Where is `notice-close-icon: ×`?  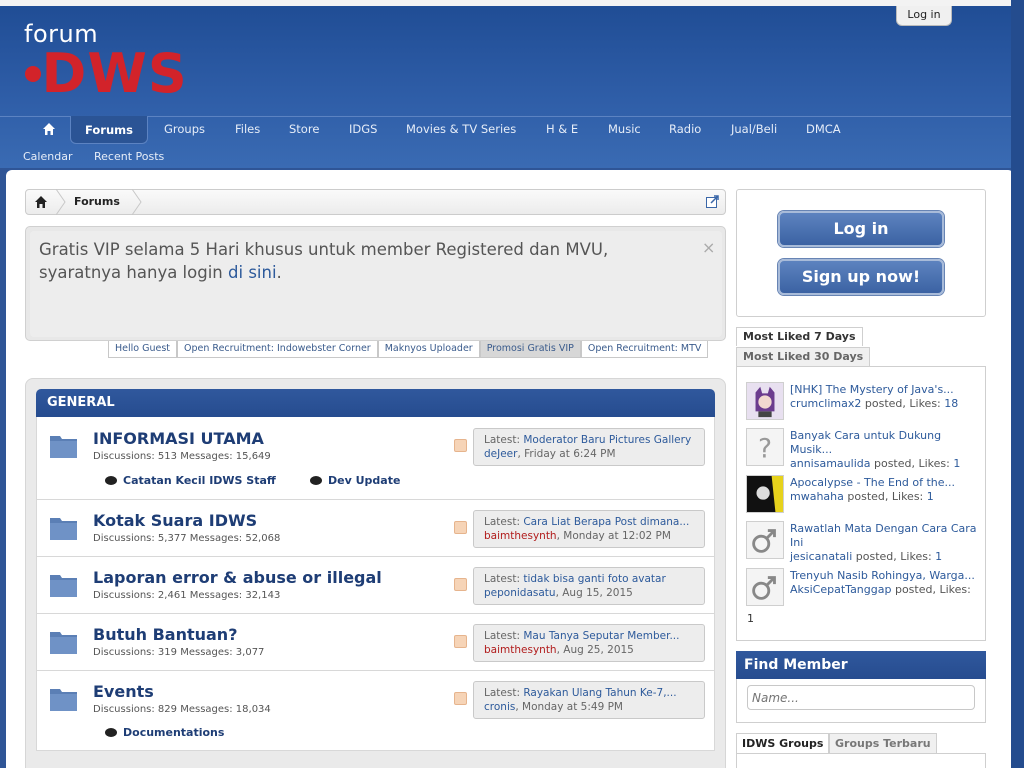 notice-close-icon: × is located at coordinates (708, 247).